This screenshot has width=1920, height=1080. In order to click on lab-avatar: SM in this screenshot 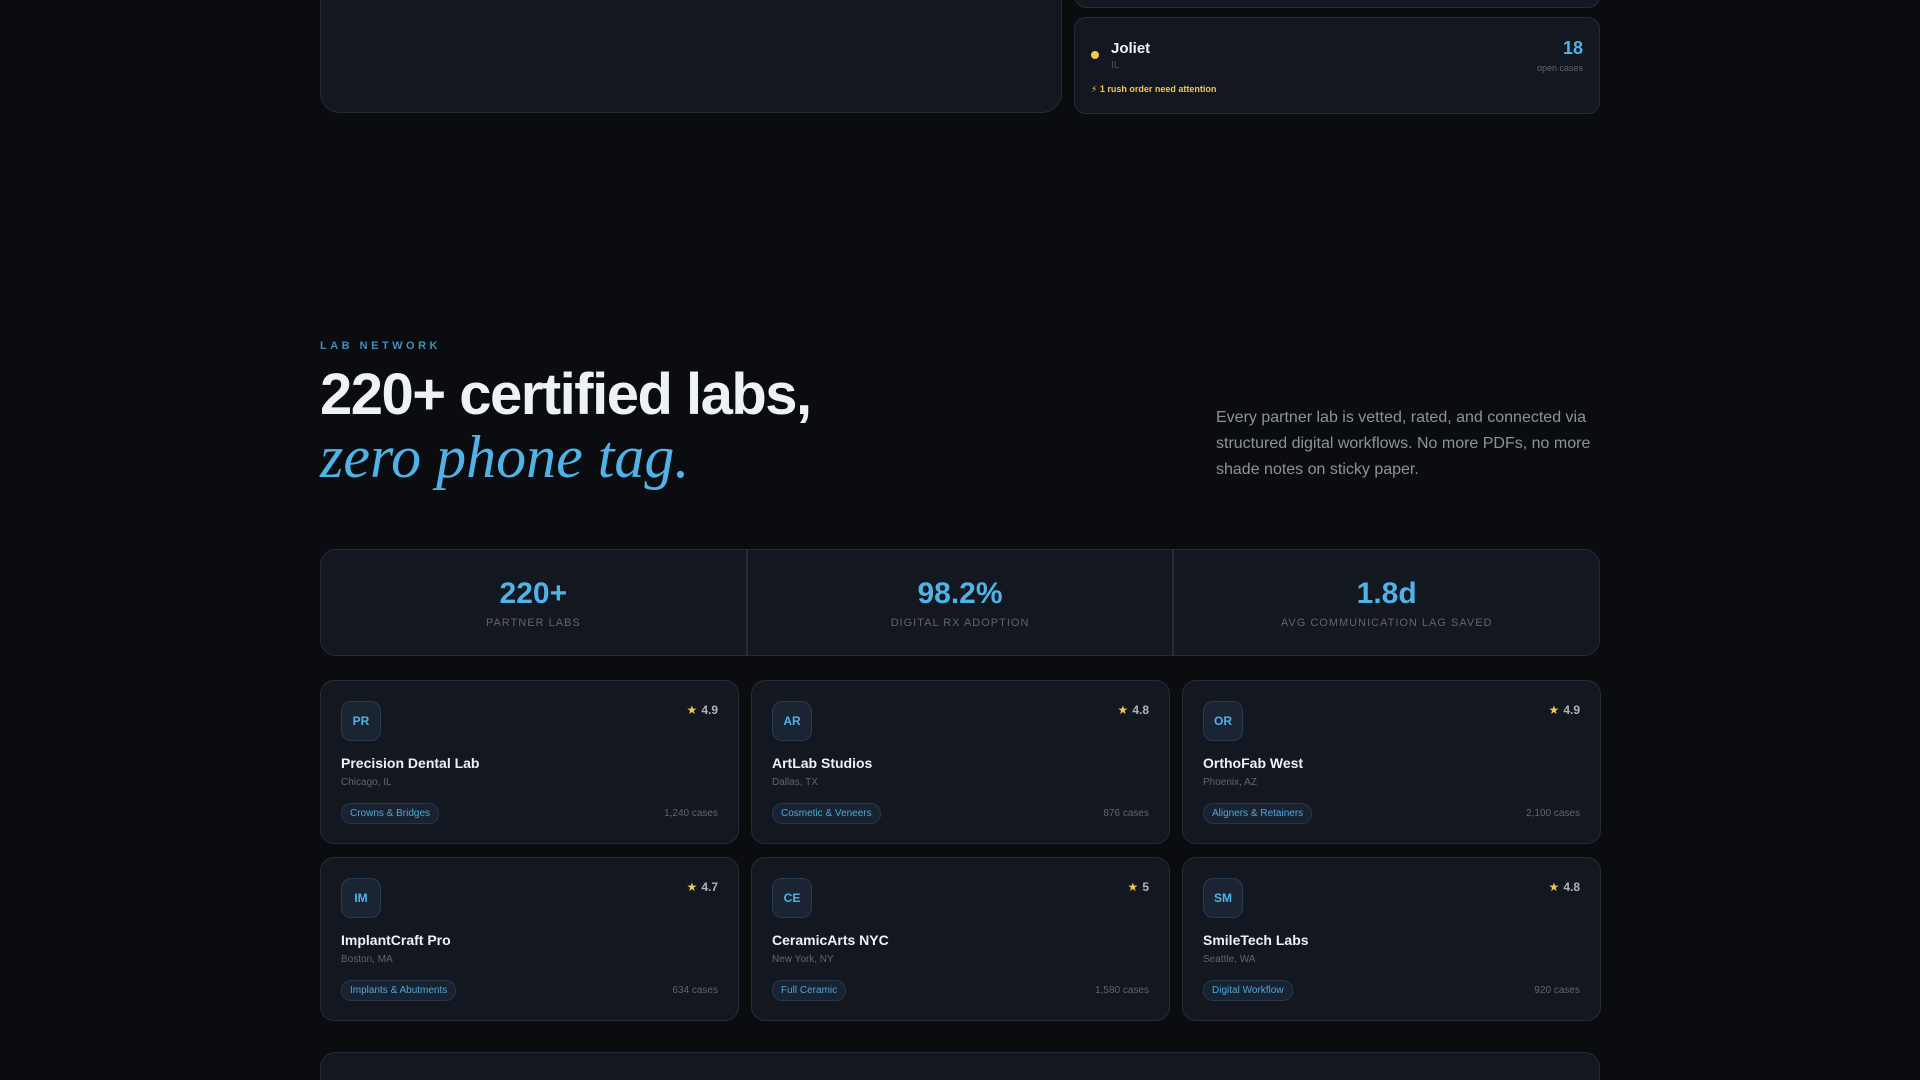, I will do `click(1223, 898)`.